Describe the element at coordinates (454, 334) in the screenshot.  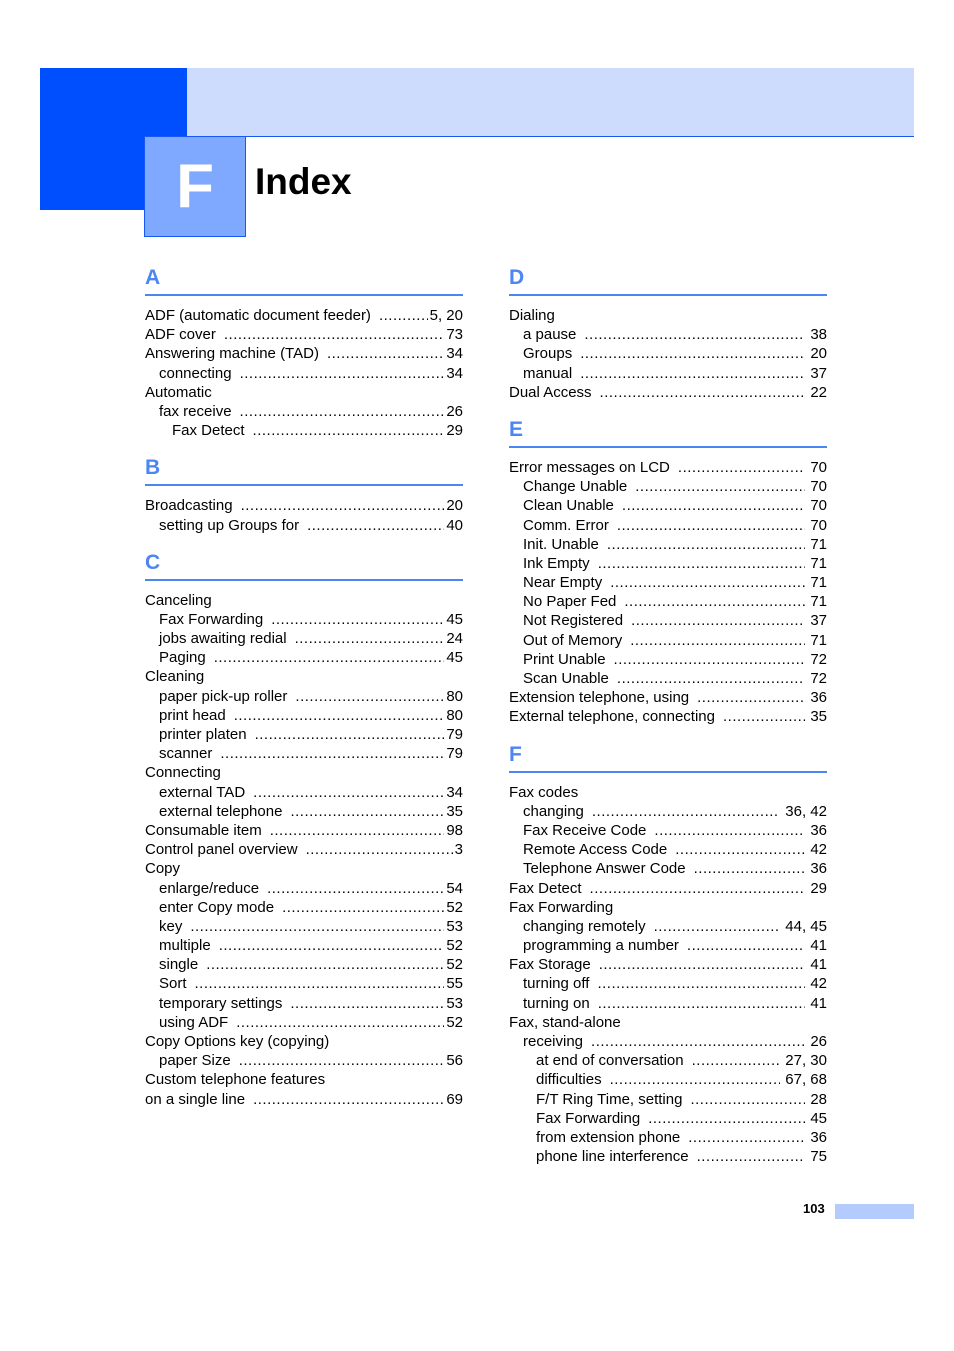
I see `entry-page-ref: 73` at that location.